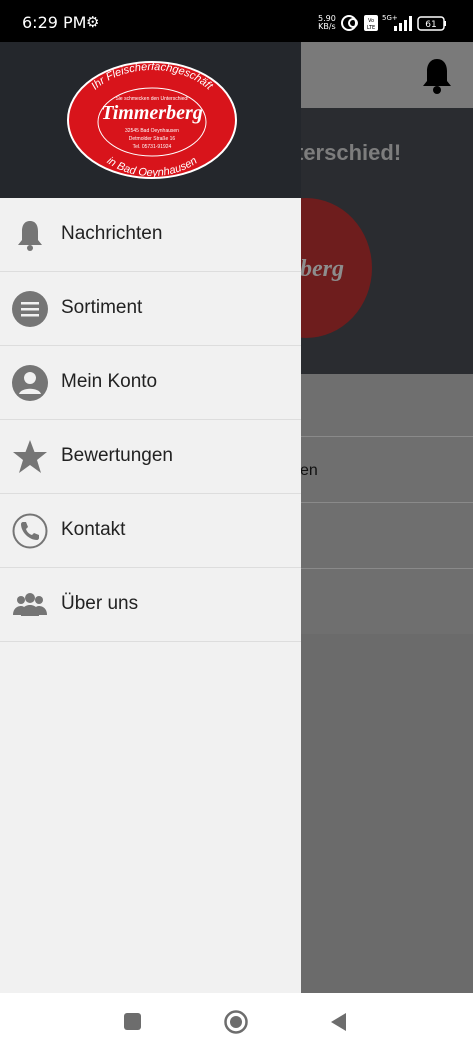 The width and height of the screenshot is (473, 1050). What do you see at coordinates (93, 529) in the screenshot?
I see `menu-item-label: Kontakt` at bounding box center [93, 529].